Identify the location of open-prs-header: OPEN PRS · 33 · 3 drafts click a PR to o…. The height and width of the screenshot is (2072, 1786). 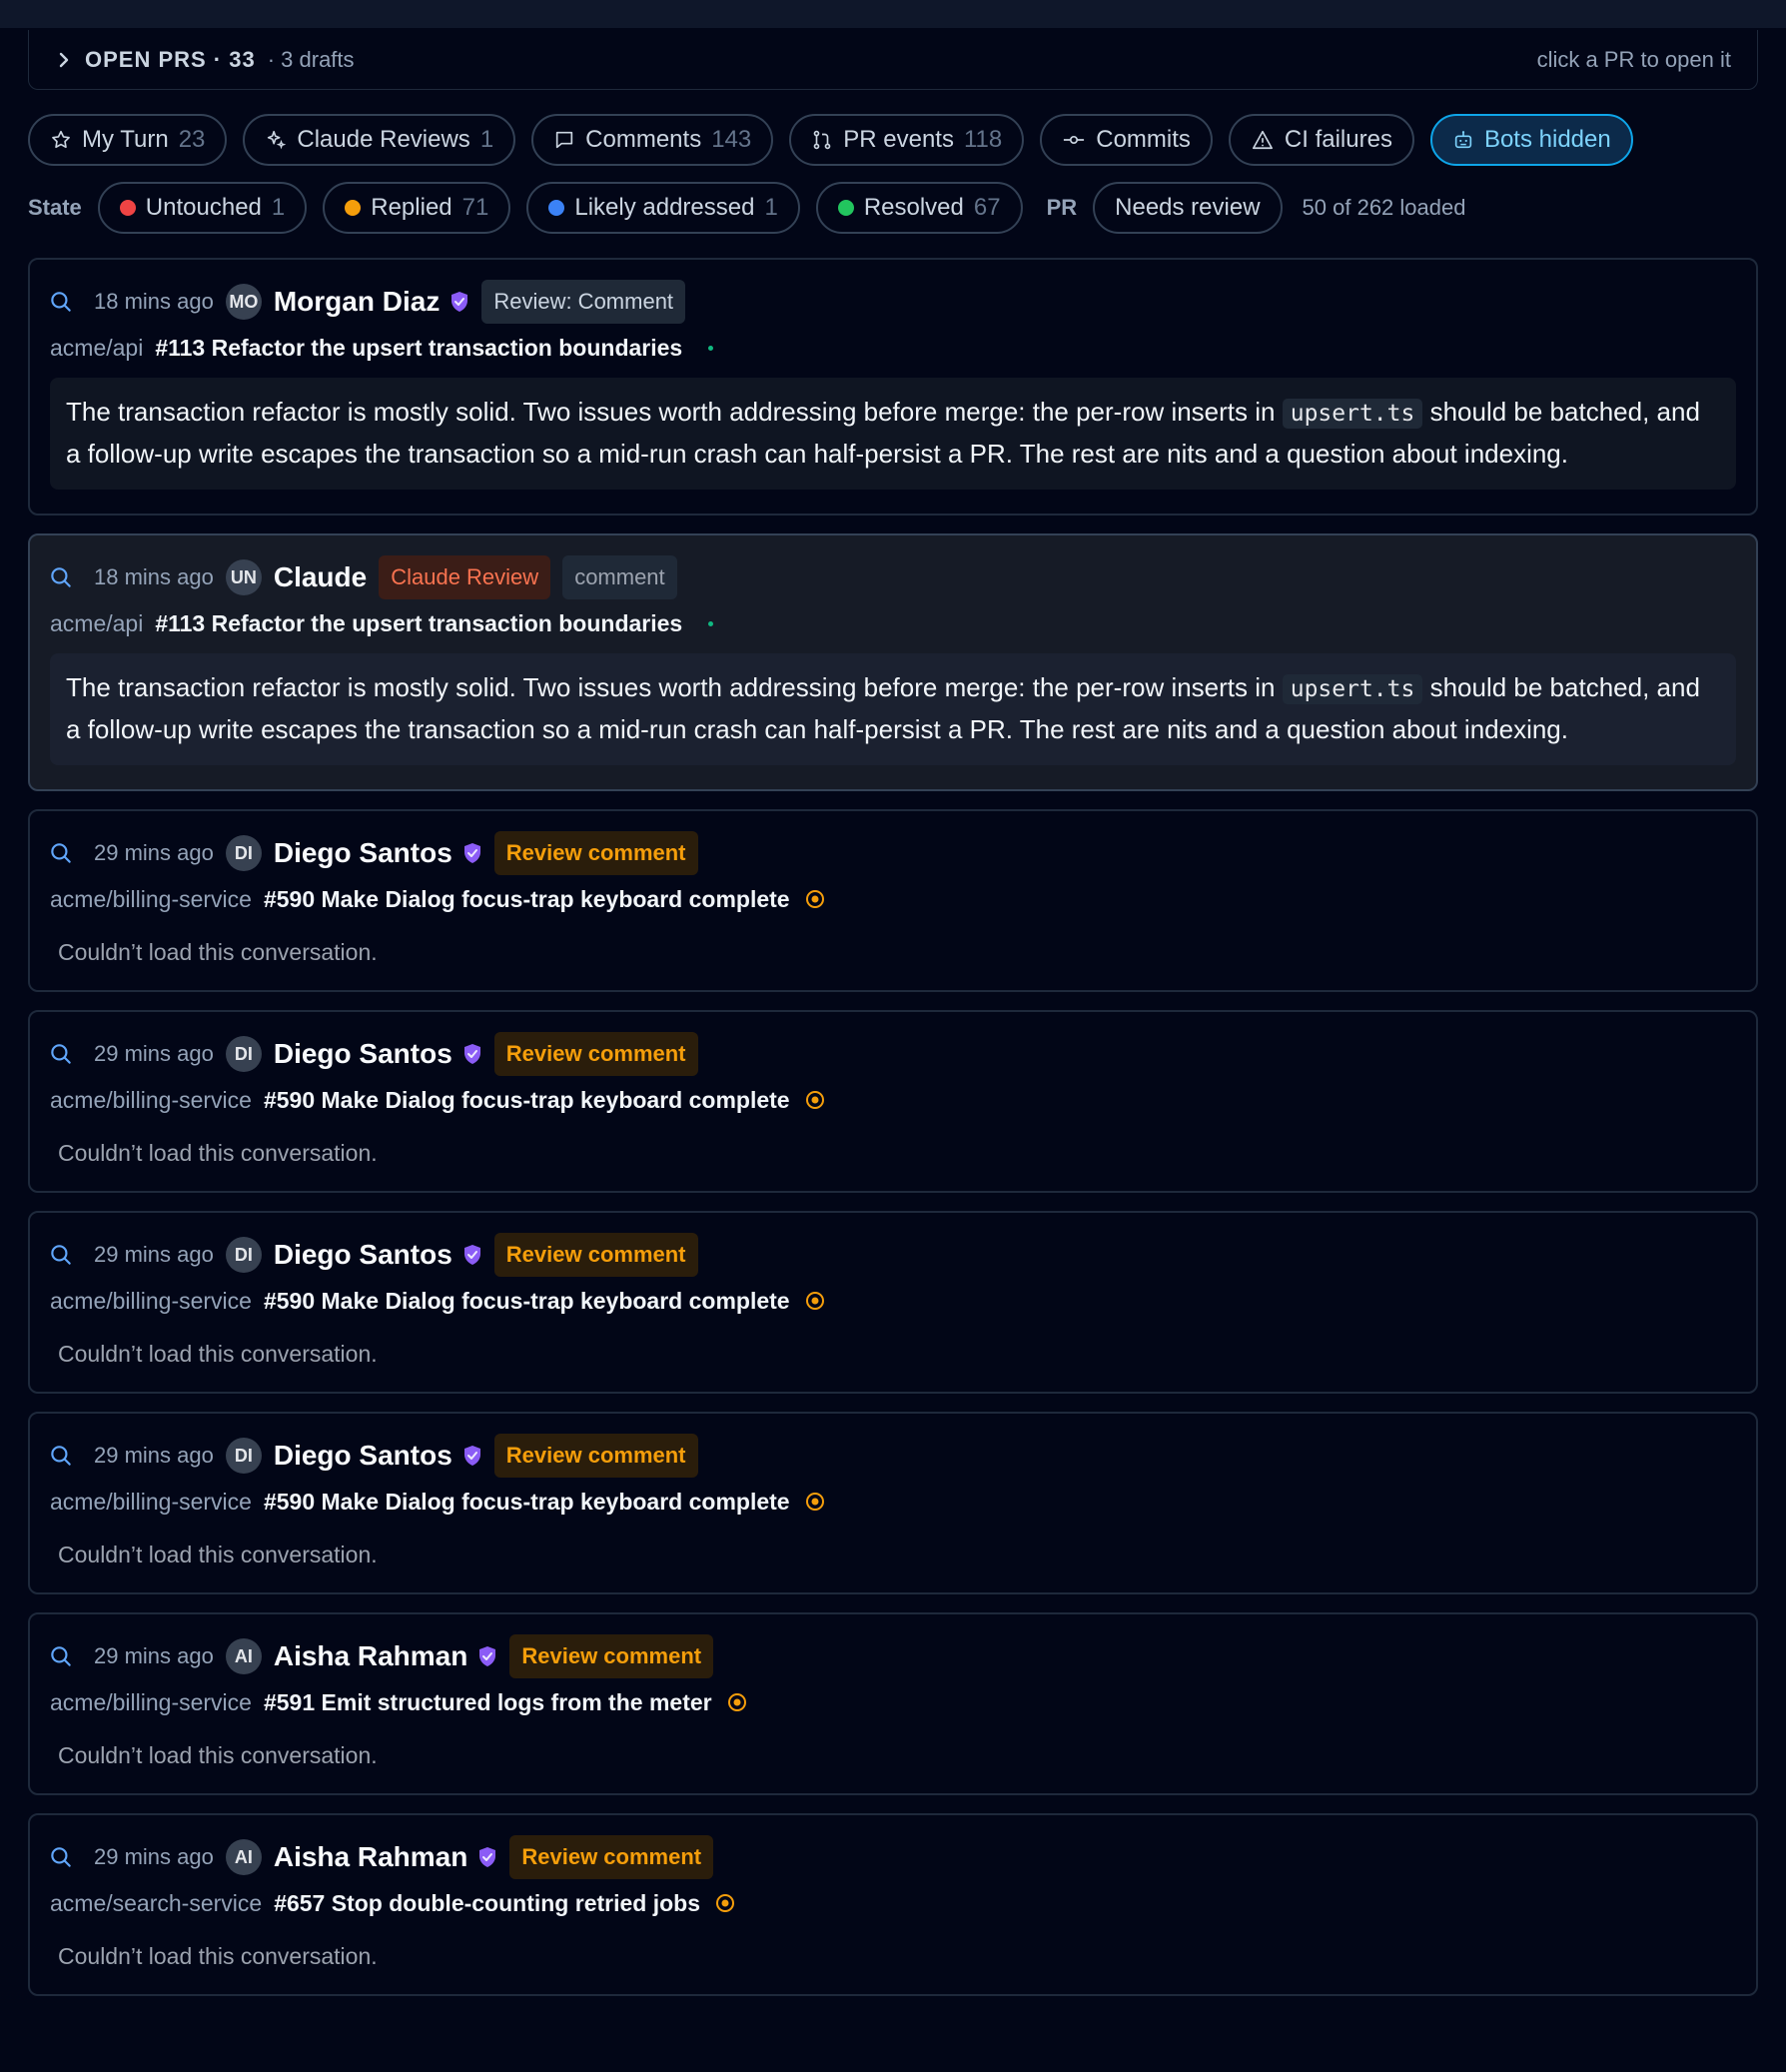
(893, 60).